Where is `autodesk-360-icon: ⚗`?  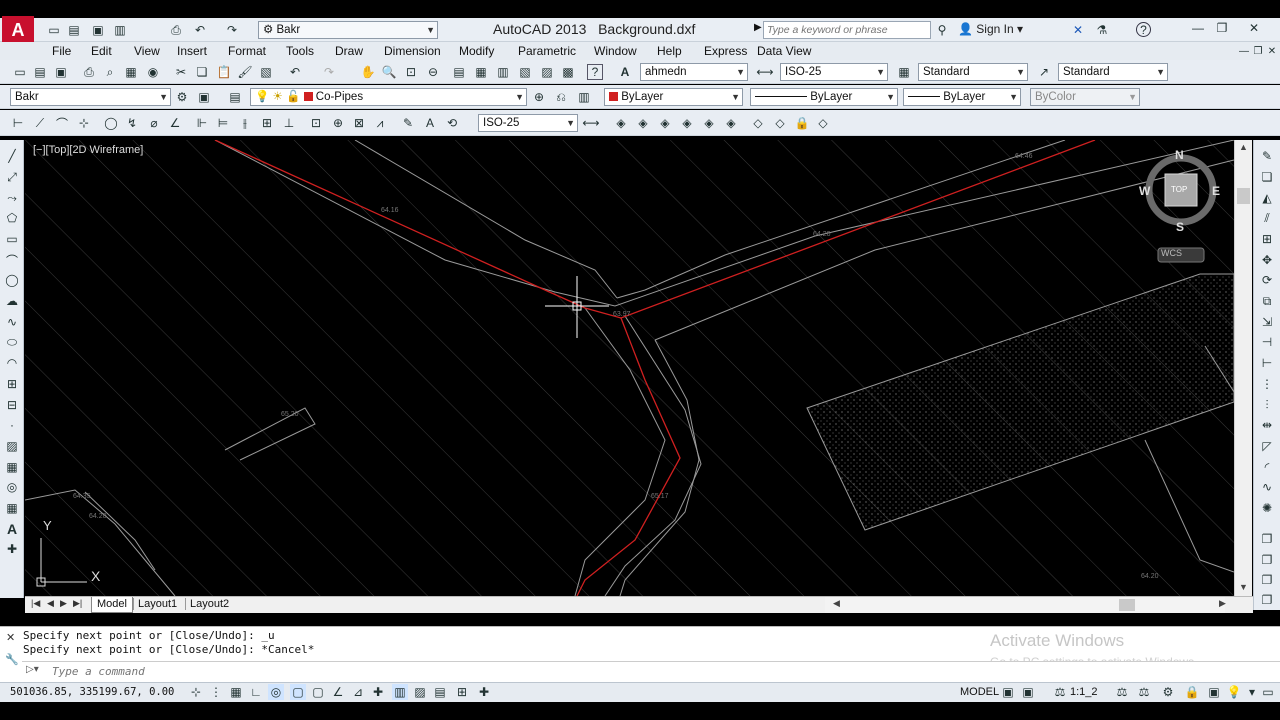
autodesk-360-icon: ⚗ is located at coordinates (1102, 30).